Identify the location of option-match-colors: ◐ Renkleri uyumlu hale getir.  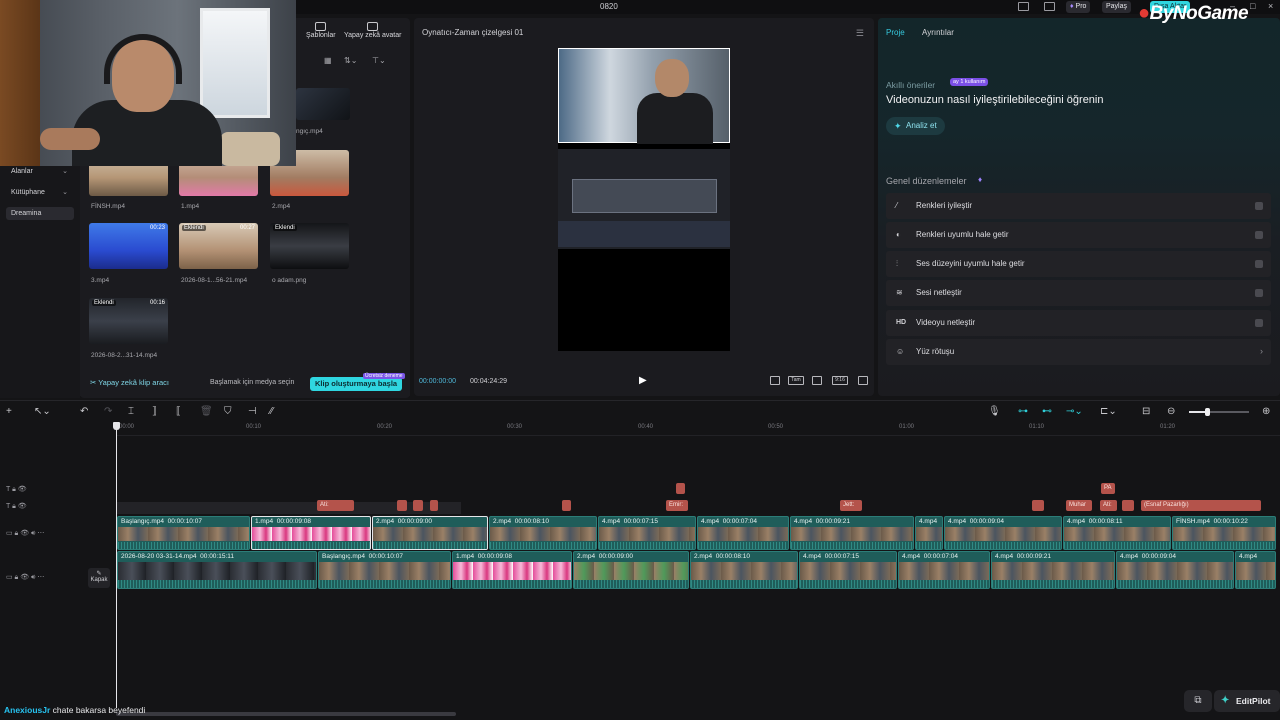
(1078, 235).